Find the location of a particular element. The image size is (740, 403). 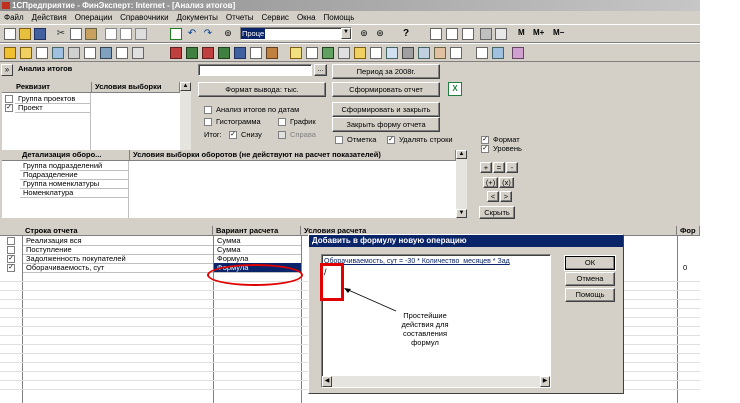

arrow-right-button: > is located at coordinates (506, 196).